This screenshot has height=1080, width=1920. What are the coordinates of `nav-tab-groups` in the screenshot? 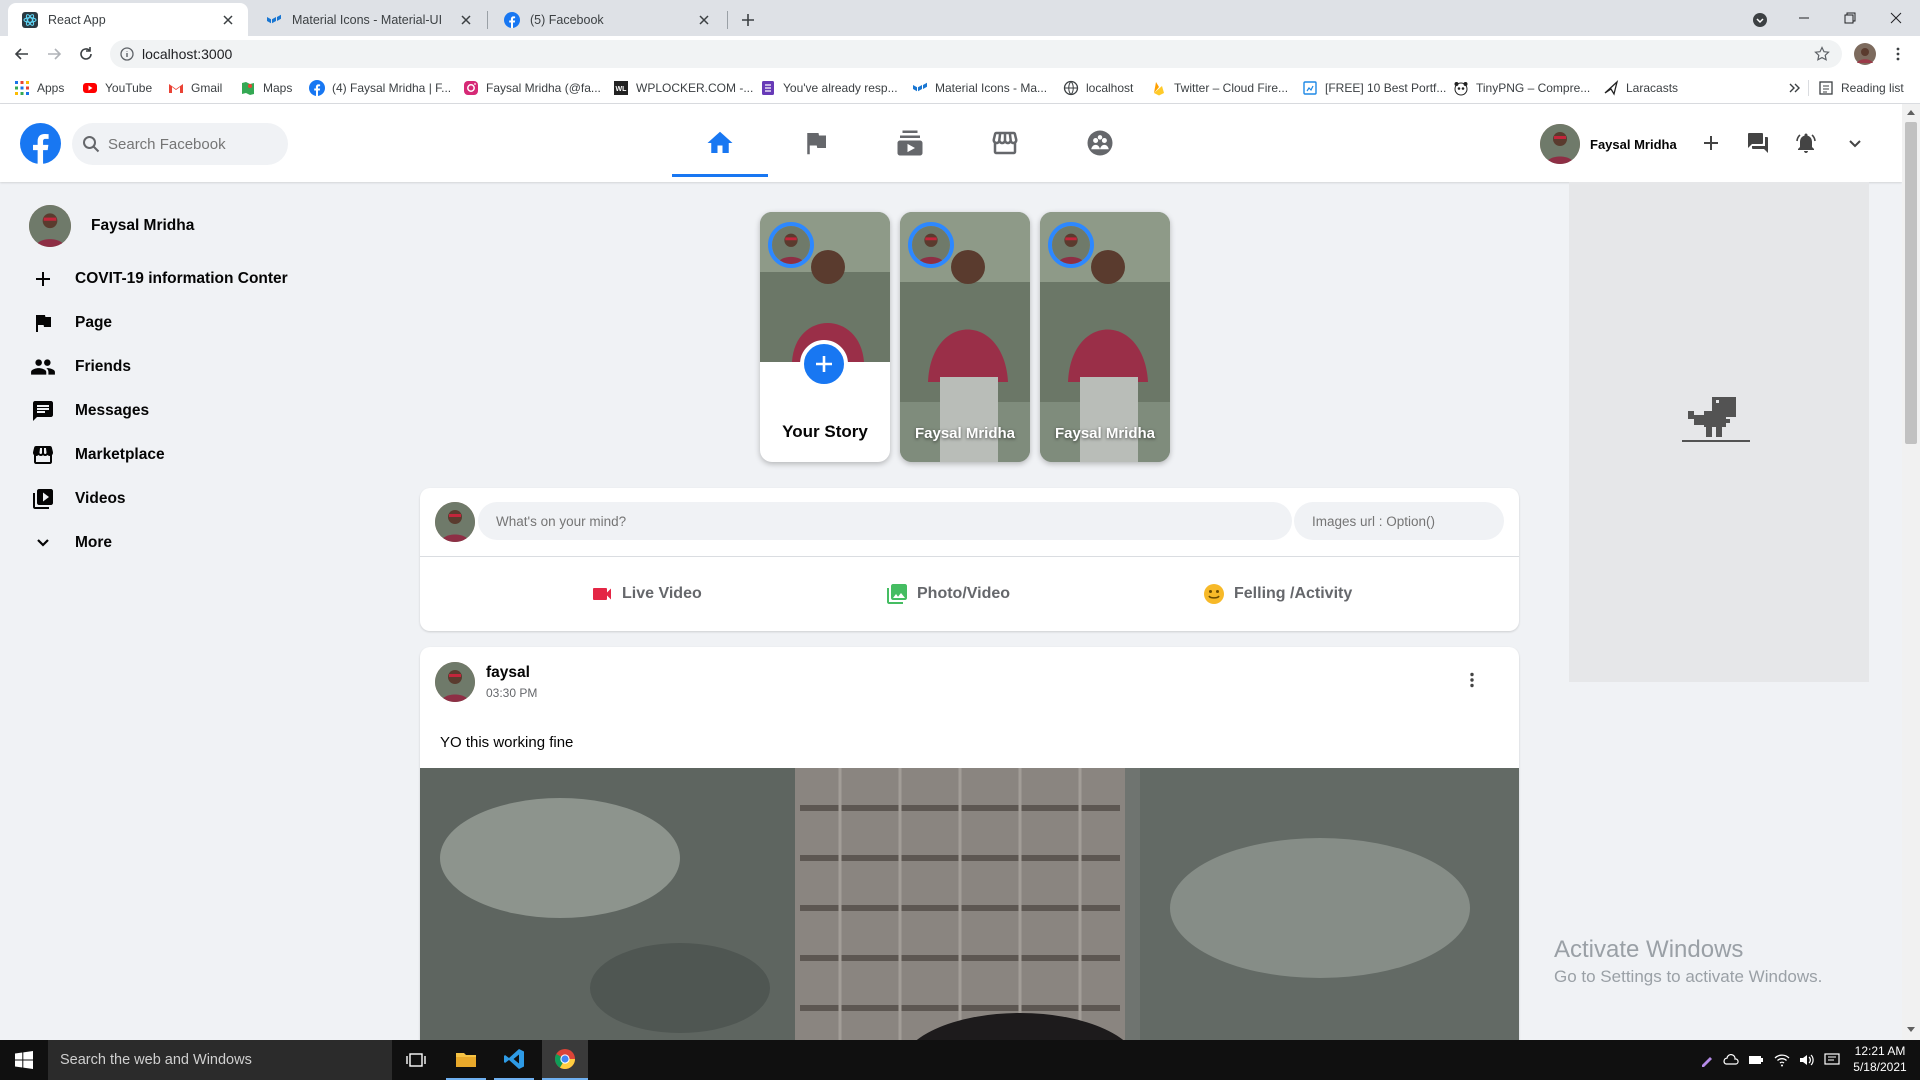 It's located at (1100, 143).